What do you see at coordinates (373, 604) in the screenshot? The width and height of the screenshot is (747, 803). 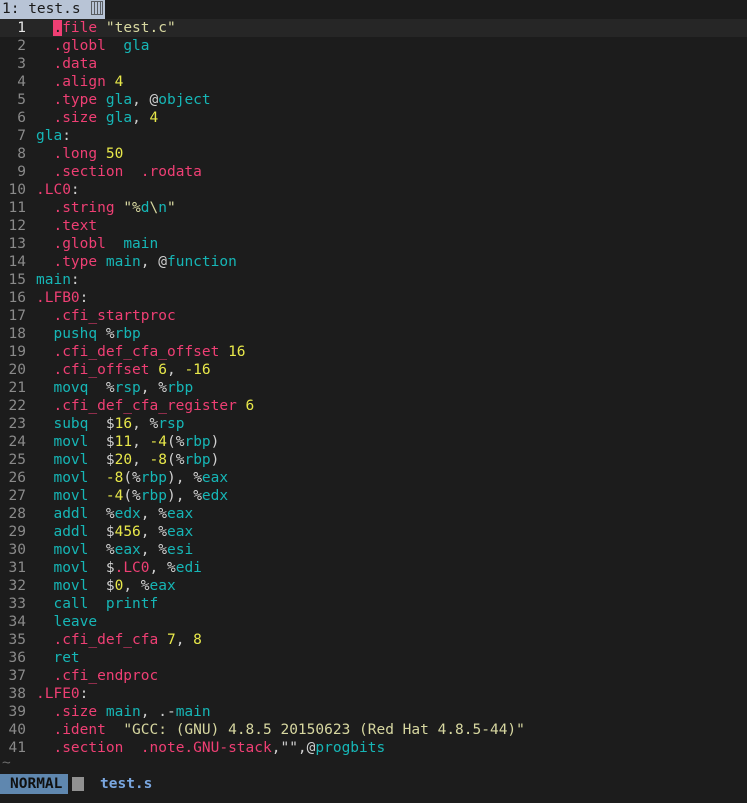 I see `code-line: 33 call printf` at bounding box center [373, 604].